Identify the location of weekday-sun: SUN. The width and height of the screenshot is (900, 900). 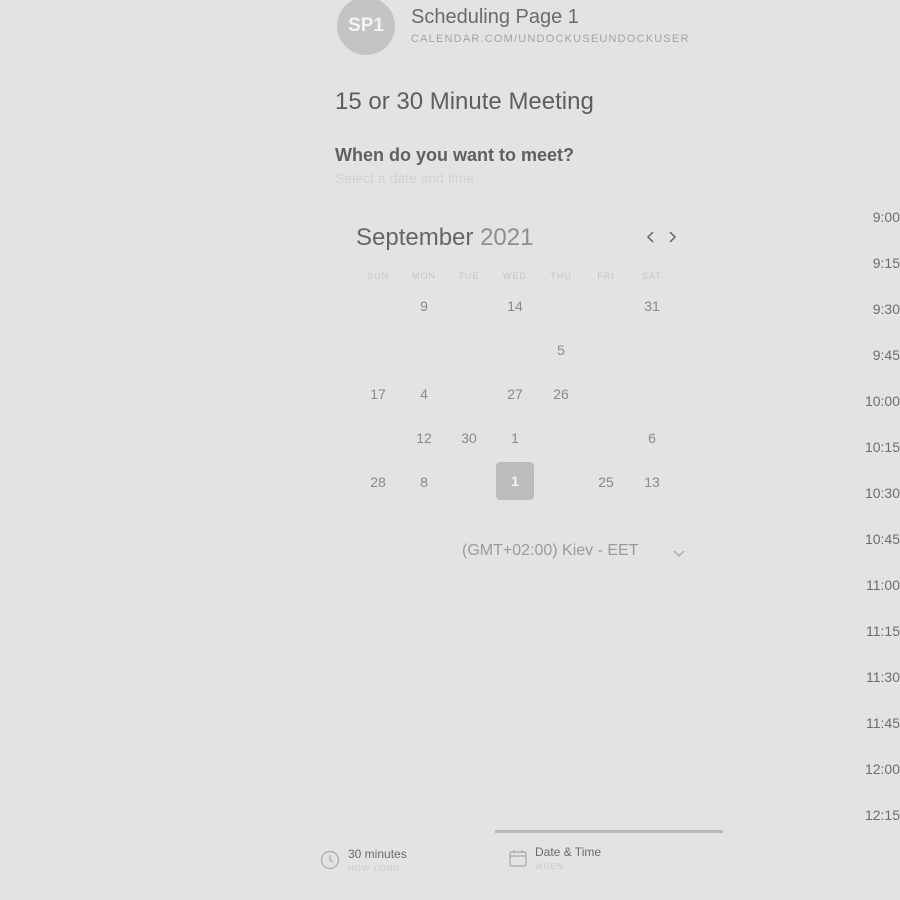
(377, 276).